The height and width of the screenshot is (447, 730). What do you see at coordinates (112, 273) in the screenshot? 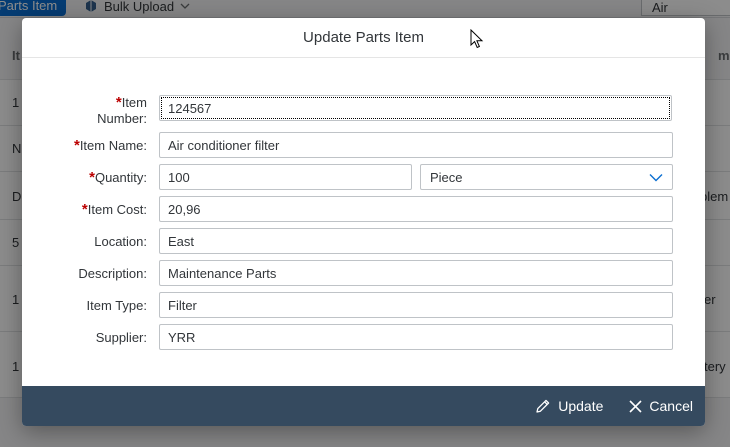
I see `description-label: Description:` at bounding box center [112, 273].